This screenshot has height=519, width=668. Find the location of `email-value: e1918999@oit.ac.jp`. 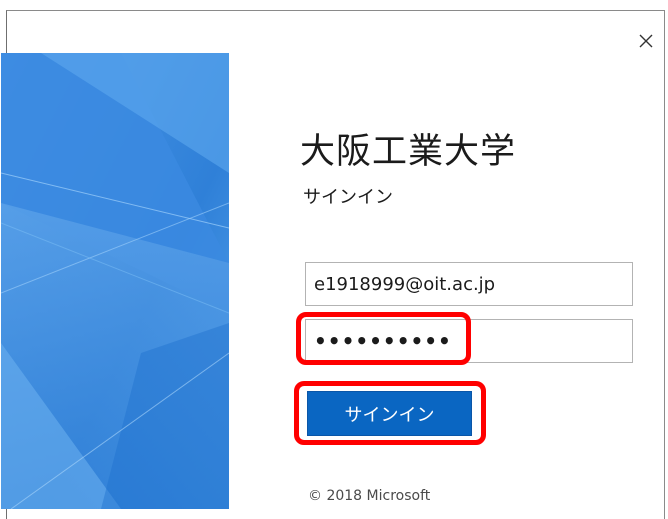

email-value: e1918999@oit.ac.jp is located at coordinates (405, 284).